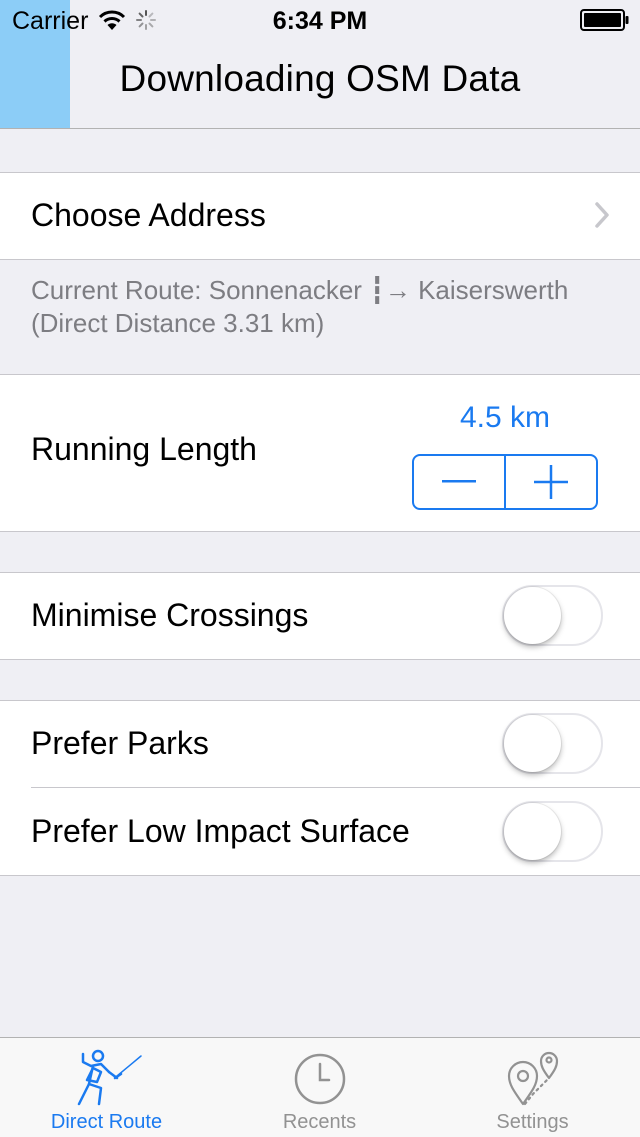 The height and width of the screenshot is (1137, 640). Describe the element at coordinates (320, 453) in the screenshot. I see `running-length-cell: Running Length 4.5 km` at that location.